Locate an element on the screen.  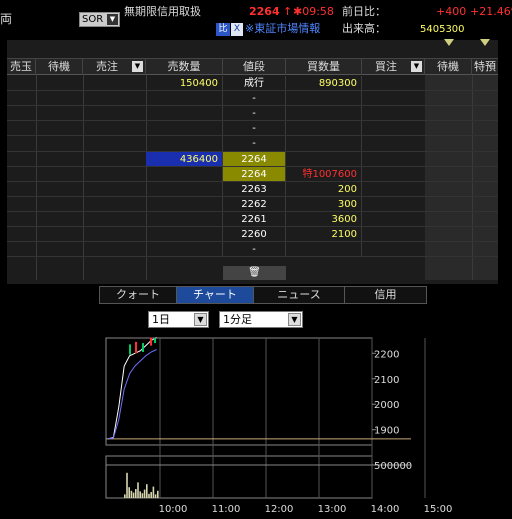
change-label: 前日比： is located at coordinates (364, 11).